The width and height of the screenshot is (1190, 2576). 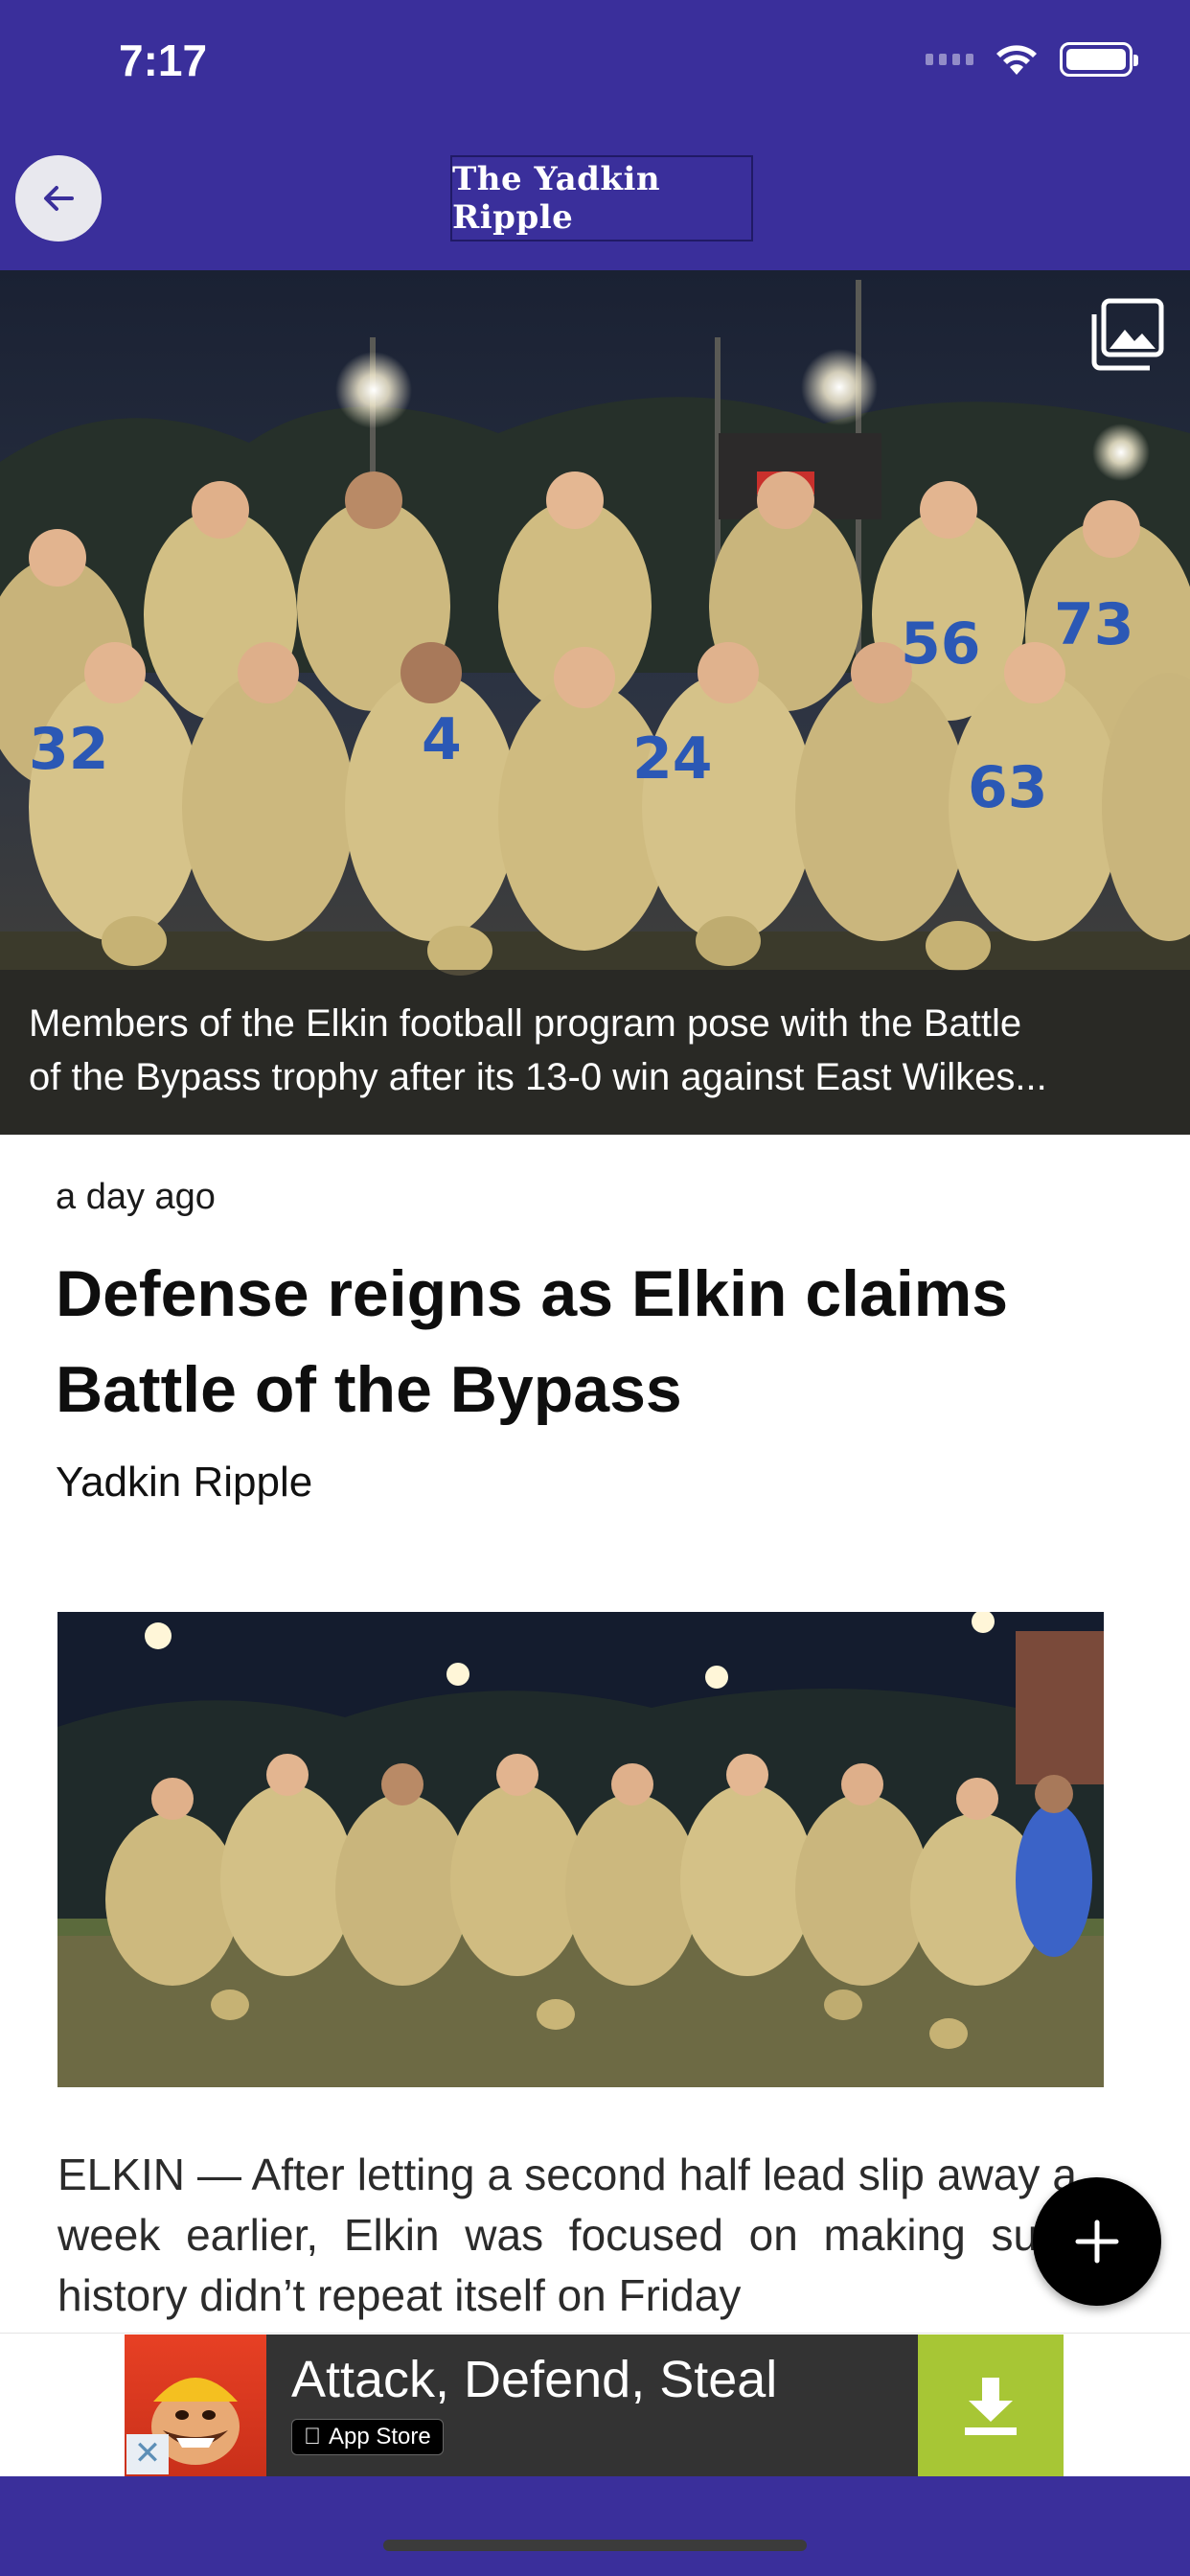 I want to click on svg-text: 4, so click(x=442, y=739).